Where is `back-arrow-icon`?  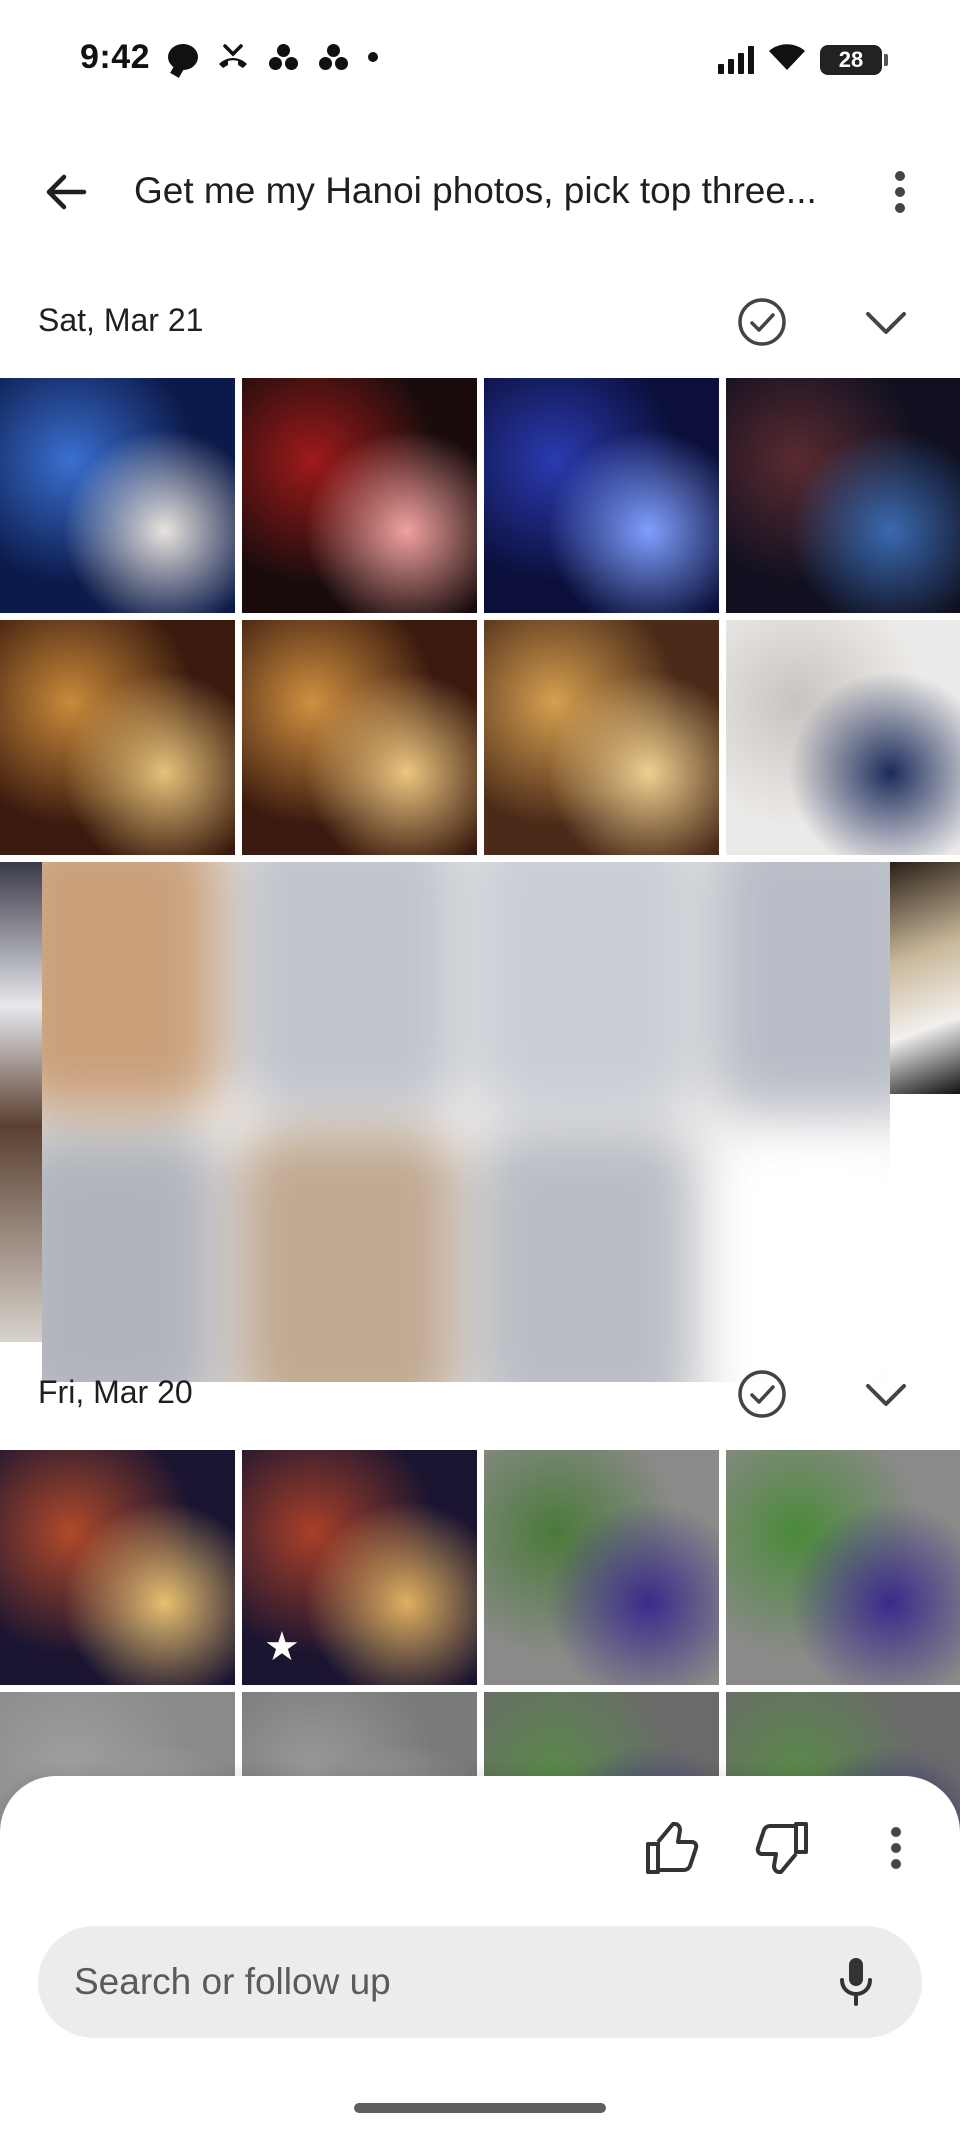
back-arrow-icon is located at coordinates (66, 192).